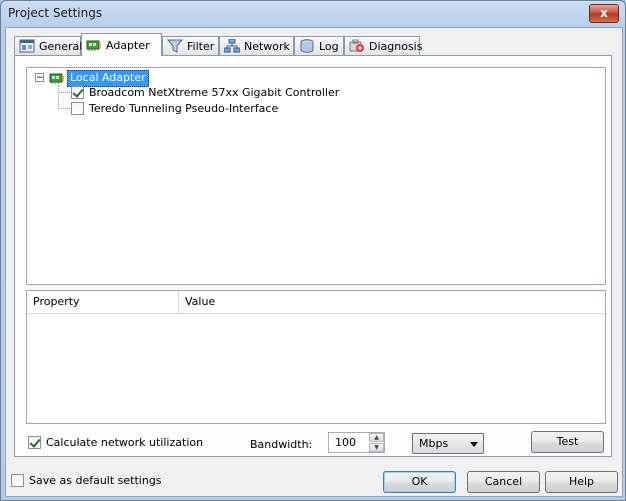  I want to click on bandwidth-value: 100, so click(345, 442).